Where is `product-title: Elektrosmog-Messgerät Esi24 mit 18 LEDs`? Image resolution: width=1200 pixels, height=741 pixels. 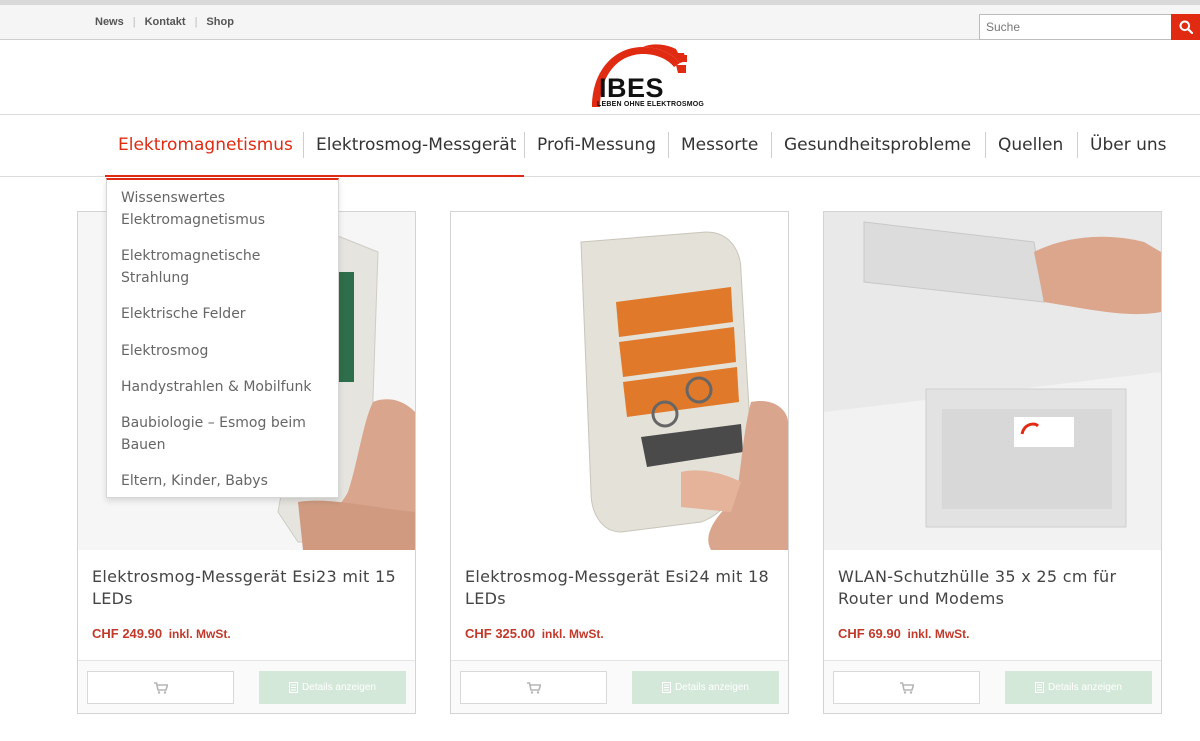 product-title: Elektrosmog-Messgerät Esi24 mit 18 LEDs is located at coordinates (620, 588).